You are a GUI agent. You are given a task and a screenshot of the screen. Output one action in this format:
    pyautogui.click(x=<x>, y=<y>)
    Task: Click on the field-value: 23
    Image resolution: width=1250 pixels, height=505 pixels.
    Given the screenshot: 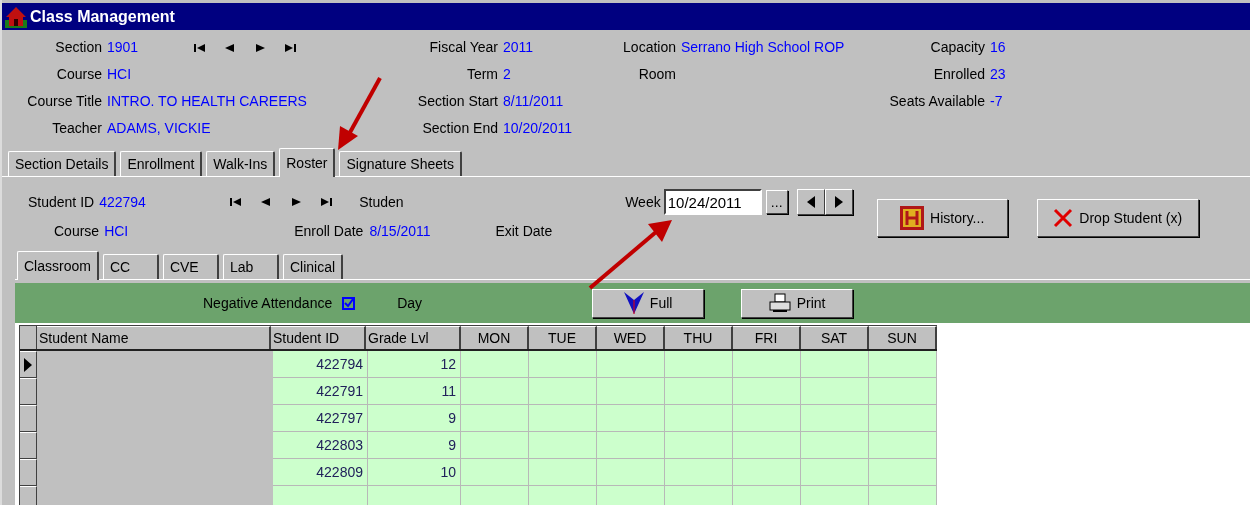 What is the action you would take?
    pyautogui.click(x=998, y=74)
    